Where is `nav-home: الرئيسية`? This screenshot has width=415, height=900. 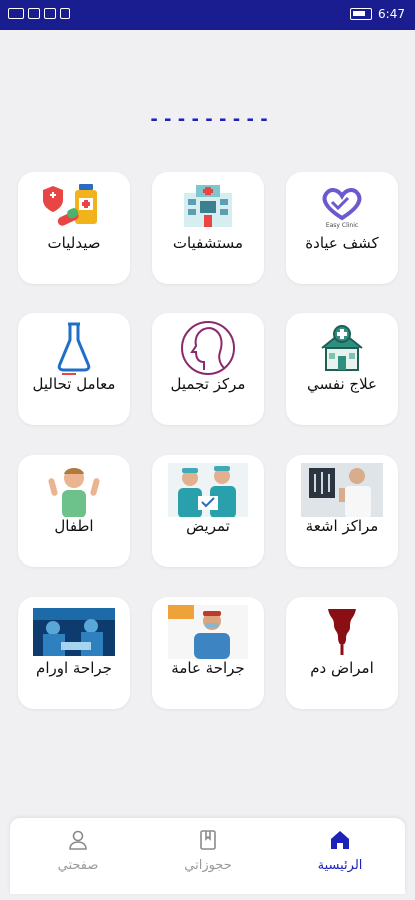
nav-home: الرئيسية is located at coordinates (340, 858).